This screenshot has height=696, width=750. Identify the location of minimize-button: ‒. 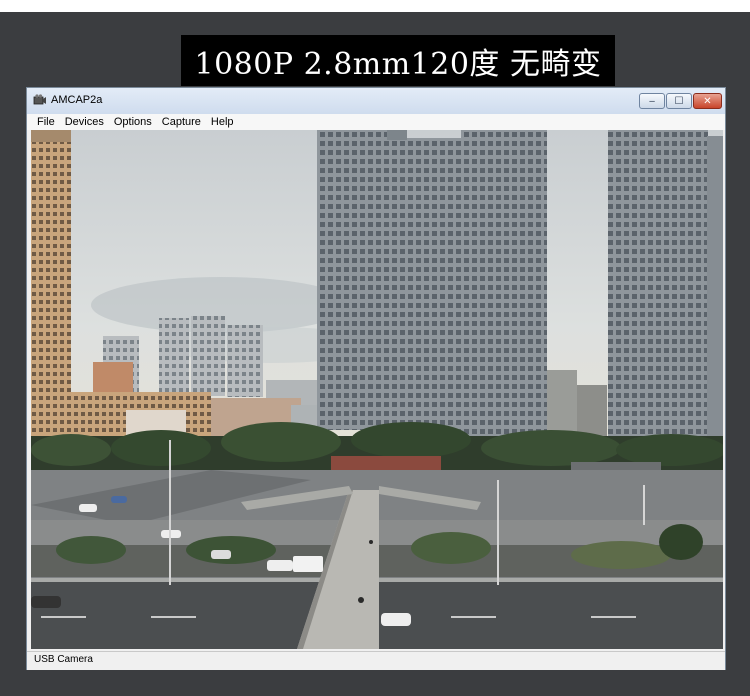
(652, 101).